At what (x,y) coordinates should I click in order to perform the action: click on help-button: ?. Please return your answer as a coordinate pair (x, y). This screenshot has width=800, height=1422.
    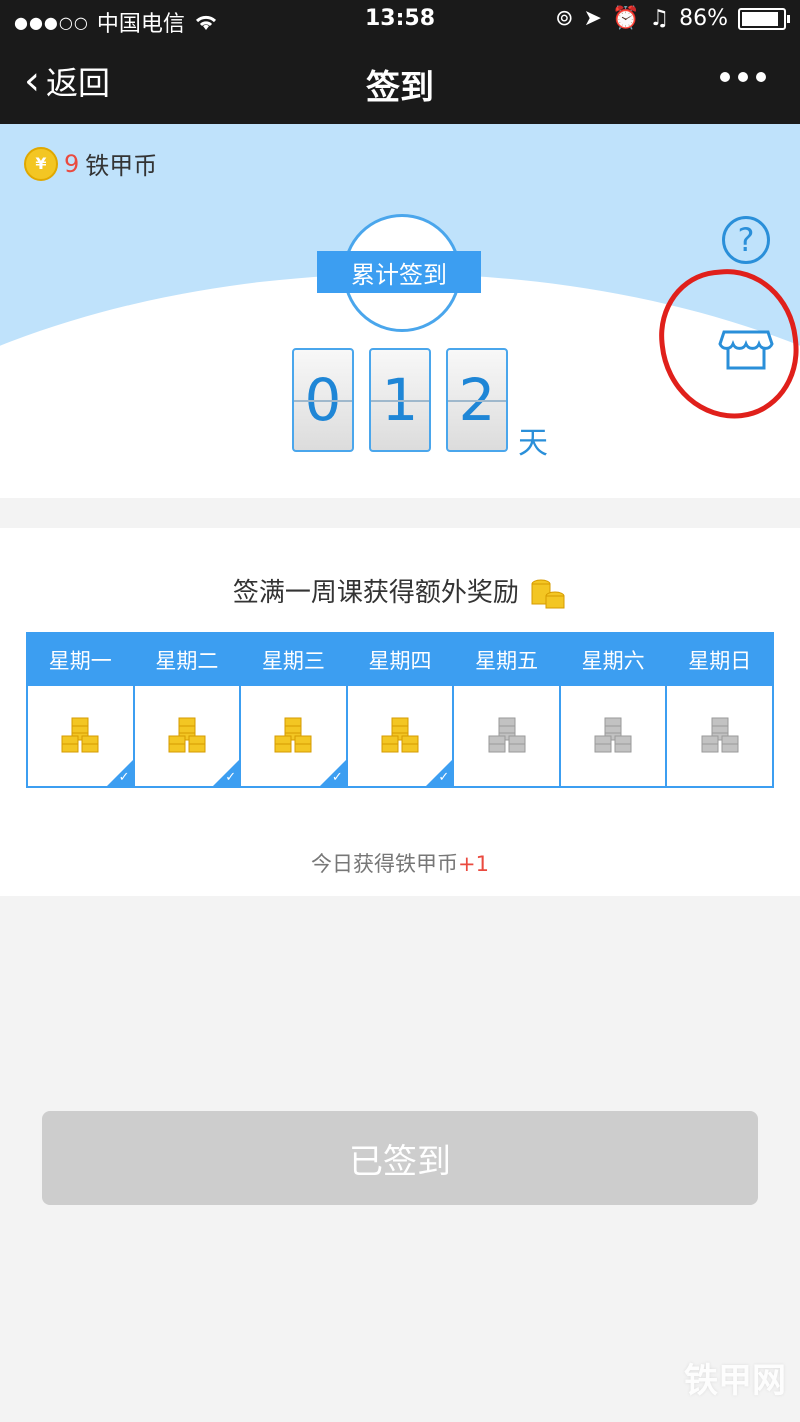
    Looking at the image, I should click on (746, 240).